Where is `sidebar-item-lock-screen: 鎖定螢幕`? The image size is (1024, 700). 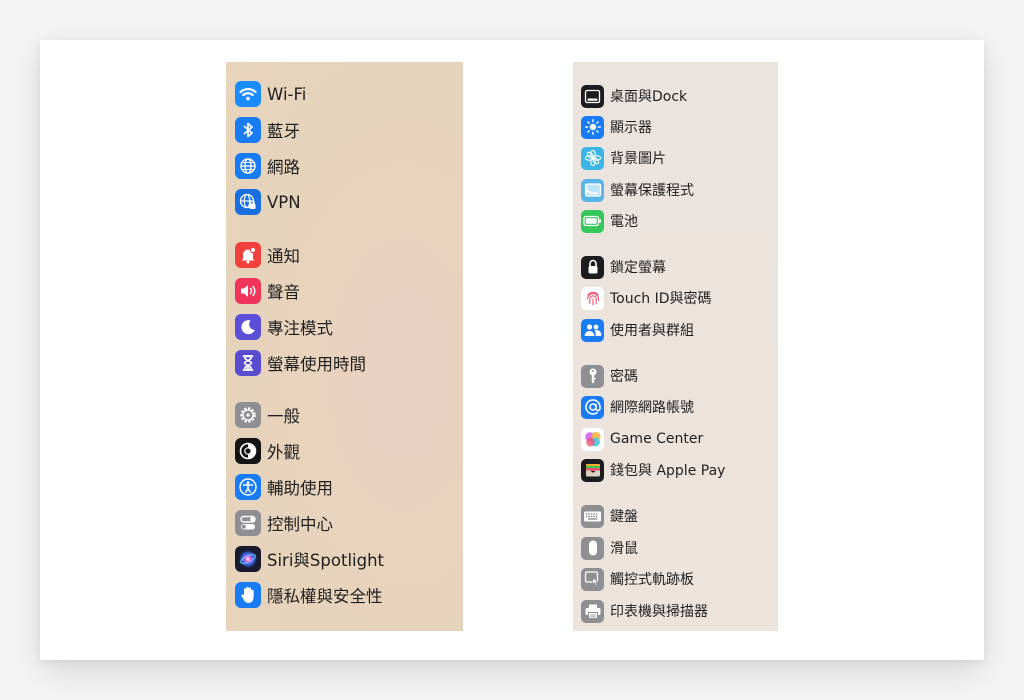 sidebar-item-lock-screen: 鎖定螢幕 is located at coordinates (675, 267).